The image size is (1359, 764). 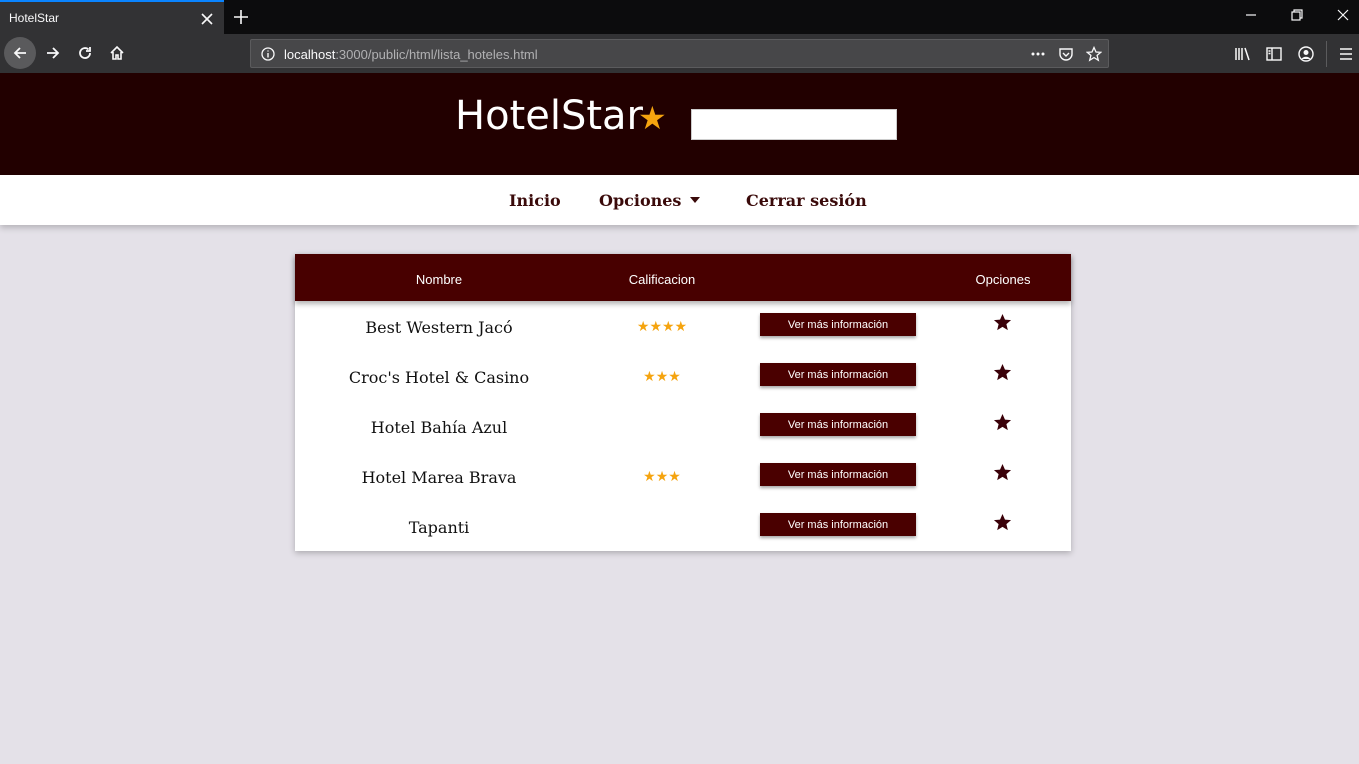 I want to click on account-icon, so click(x=1306, y=54).